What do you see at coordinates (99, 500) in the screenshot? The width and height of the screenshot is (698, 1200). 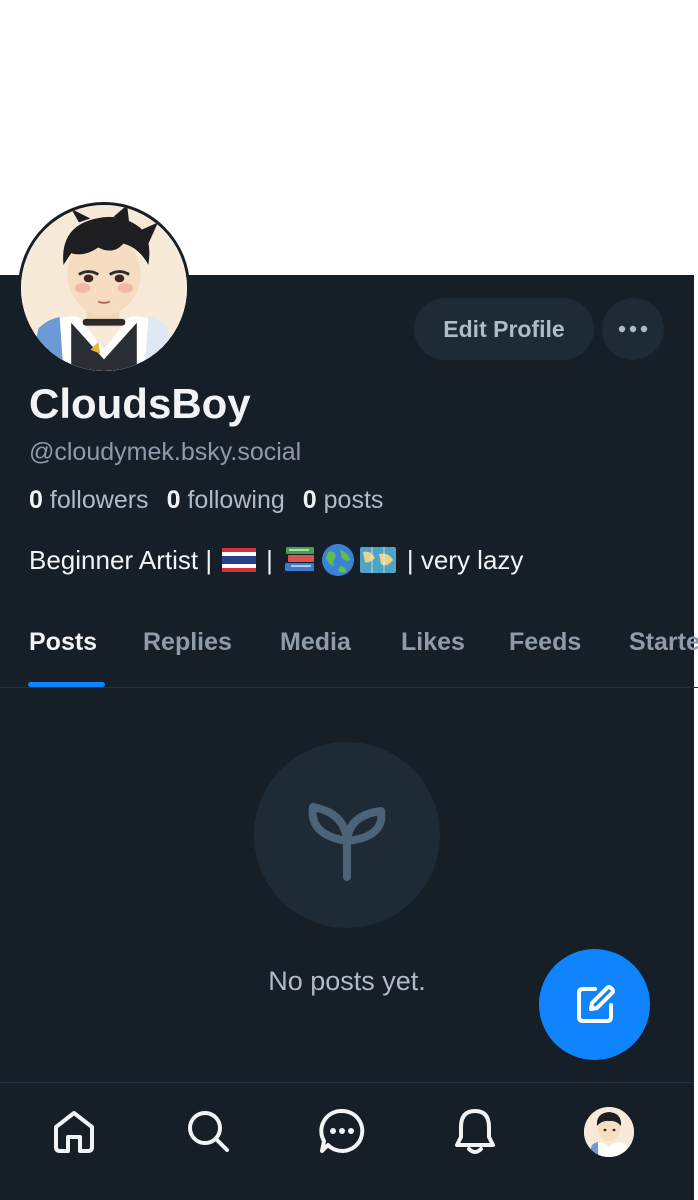 I see `followers-label: followers` at bounding box center [99, 500].